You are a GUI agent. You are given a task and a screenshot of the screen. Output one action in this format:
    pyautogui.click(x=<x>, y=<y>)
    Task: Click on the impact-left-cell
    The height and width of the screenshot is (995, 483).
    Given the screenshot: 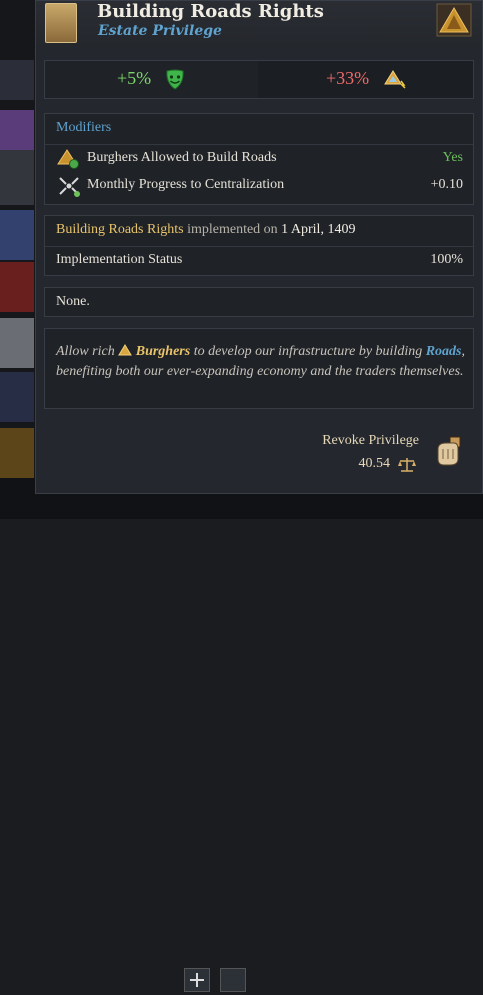 What is the action you would take?
    pyautogui.click(x=151, y=79)
    